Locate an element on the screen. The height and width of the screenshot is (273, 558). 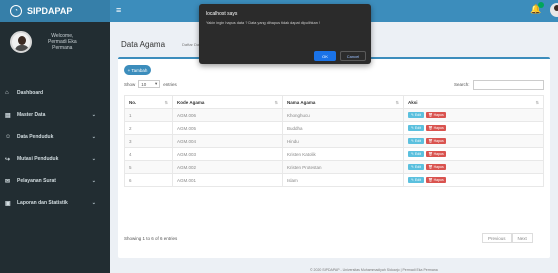
cell-nama: Islam is located at coordinates (343, 180).